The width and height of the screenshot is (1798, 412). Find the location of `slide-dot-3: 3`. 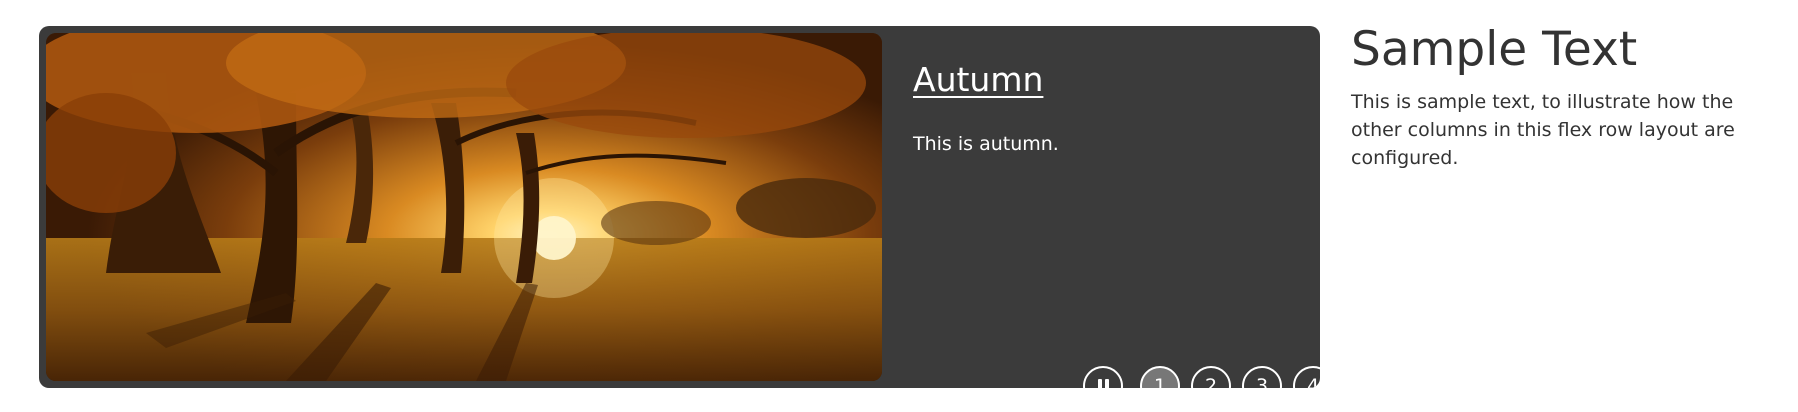

slide-dot-3: 3 is located at coordinates (1262, 377).